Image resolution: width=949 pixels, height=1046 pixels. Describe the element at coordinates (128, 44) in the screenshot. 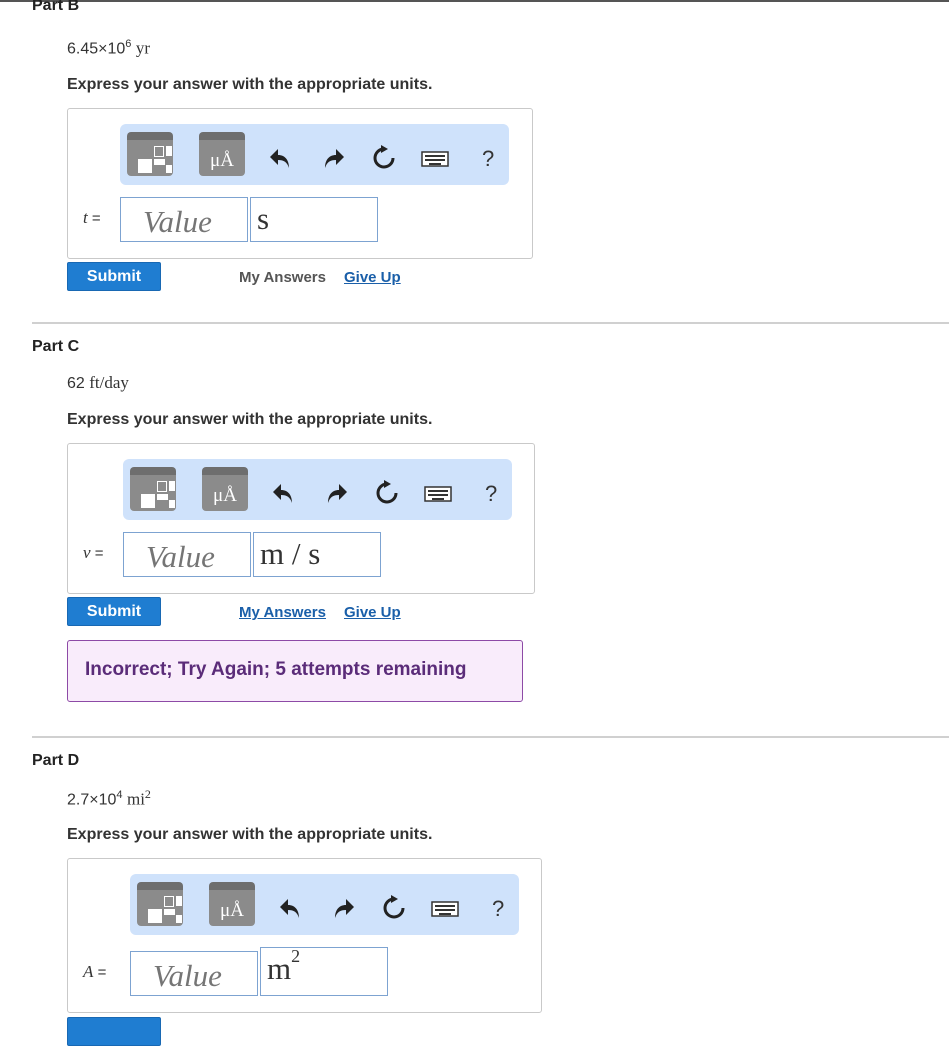

I see `given-exponent: 6` at that location.